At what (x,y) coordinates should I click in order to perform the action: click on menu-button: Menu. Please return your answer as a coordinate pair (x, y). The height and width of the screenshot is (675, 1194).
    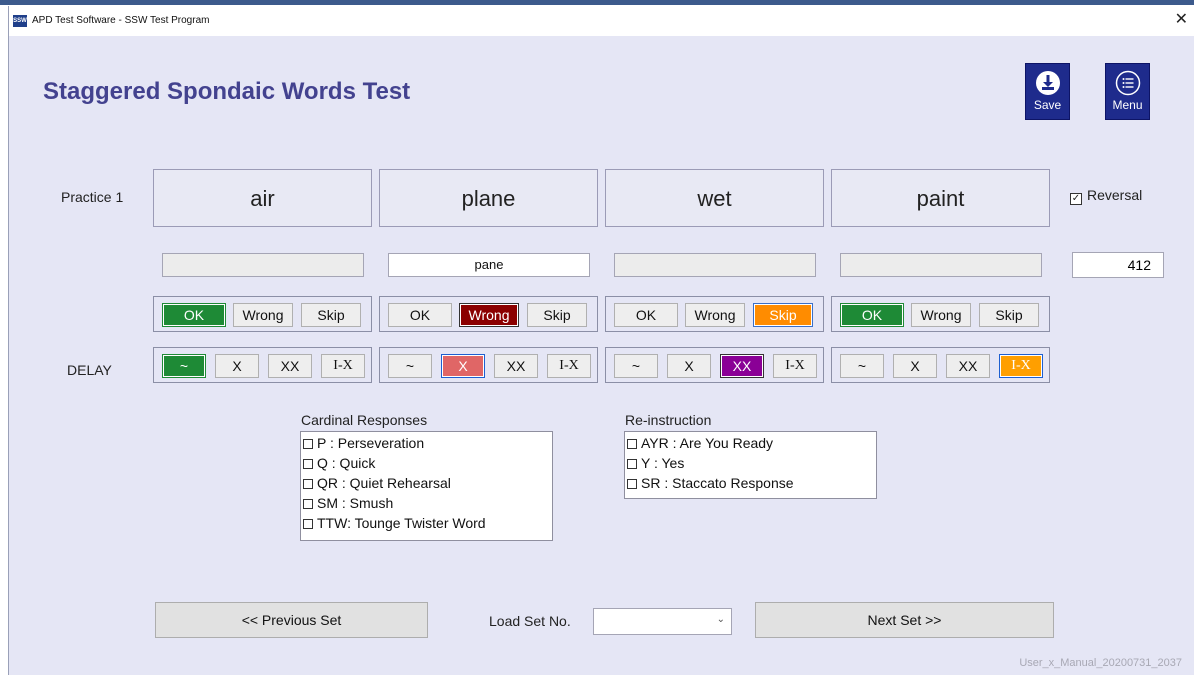
    Looking at the image, I should click on (1127, 91).